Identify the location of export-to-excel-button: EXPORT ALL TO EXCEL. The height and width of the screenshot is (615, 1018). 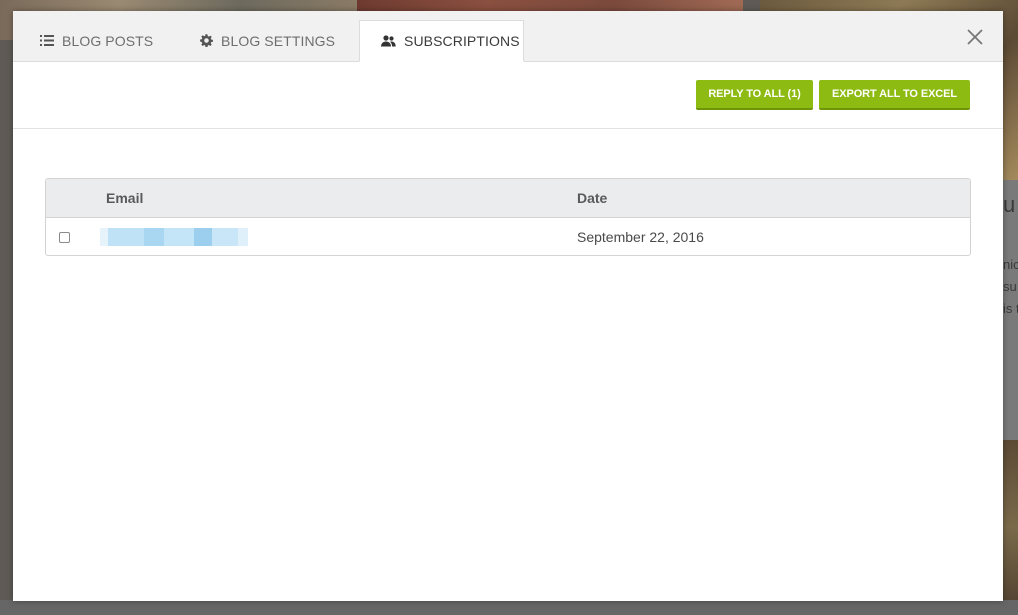
(894, 95).